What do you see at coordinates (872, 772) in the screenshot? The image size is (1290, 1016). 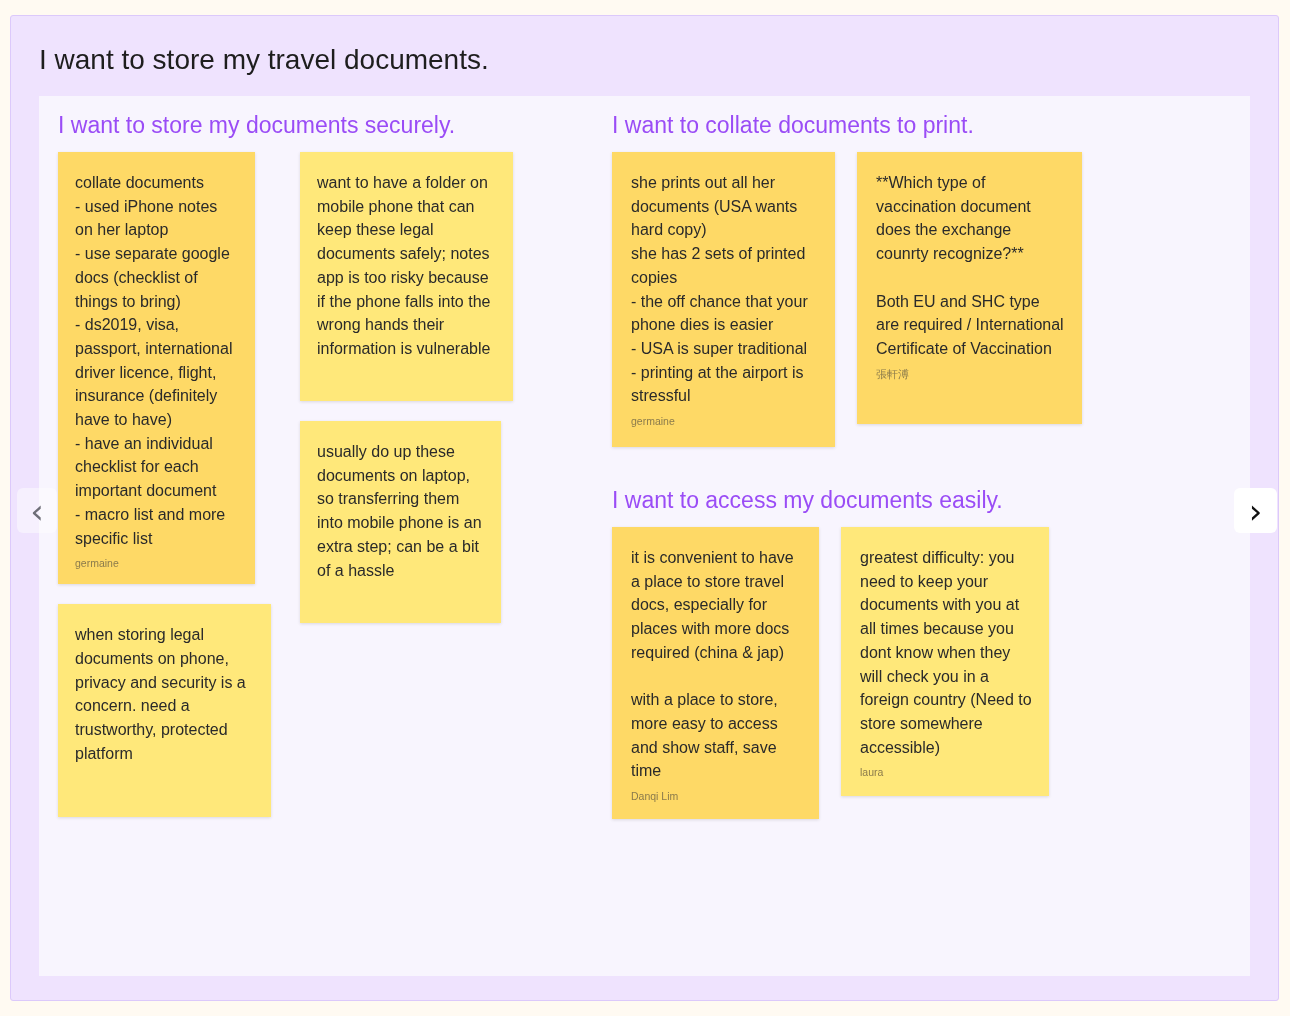 I see `note-author: laura` at bounding box center [872, 772].